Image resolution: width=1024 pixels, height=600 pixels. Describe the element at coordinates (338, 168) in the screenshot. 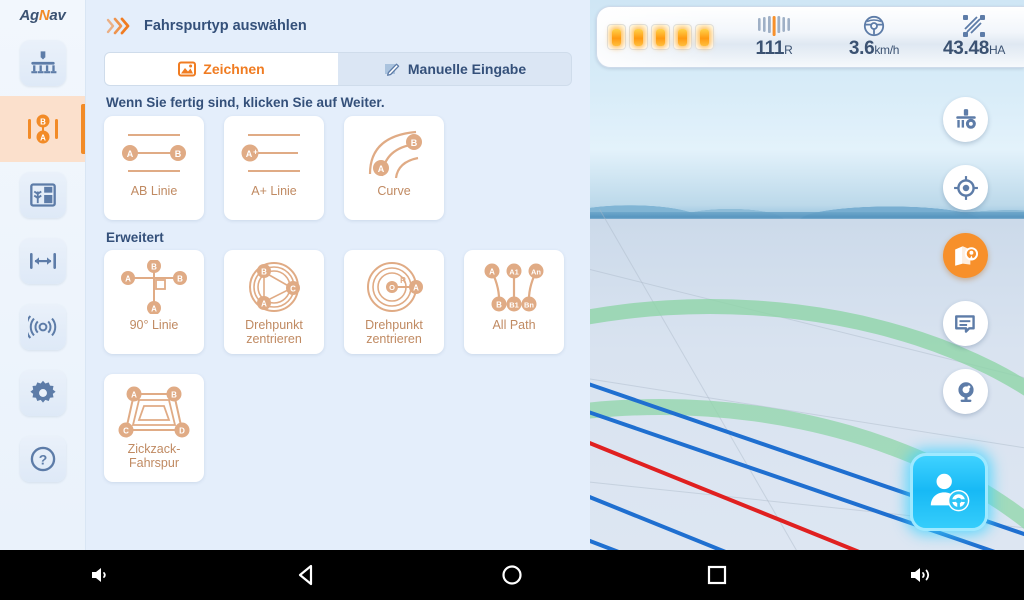

I see `basic-card-list: A B AB Linie A + A+ Linie B A Curve` at that location.